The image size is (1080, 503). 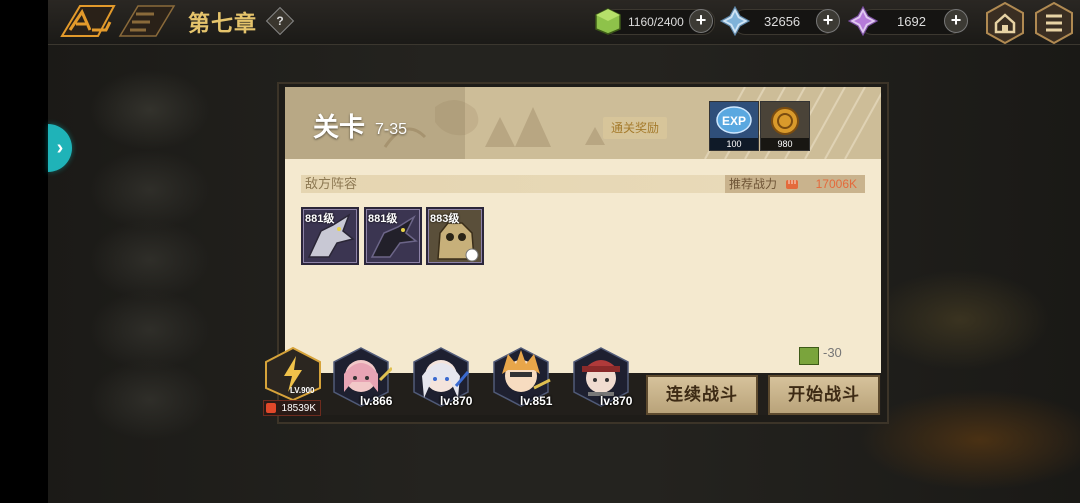 What do you see at coordinates (339, 127) in the screenshot?
I see `stage-label: 关卡` at bounding box center [339, 127].